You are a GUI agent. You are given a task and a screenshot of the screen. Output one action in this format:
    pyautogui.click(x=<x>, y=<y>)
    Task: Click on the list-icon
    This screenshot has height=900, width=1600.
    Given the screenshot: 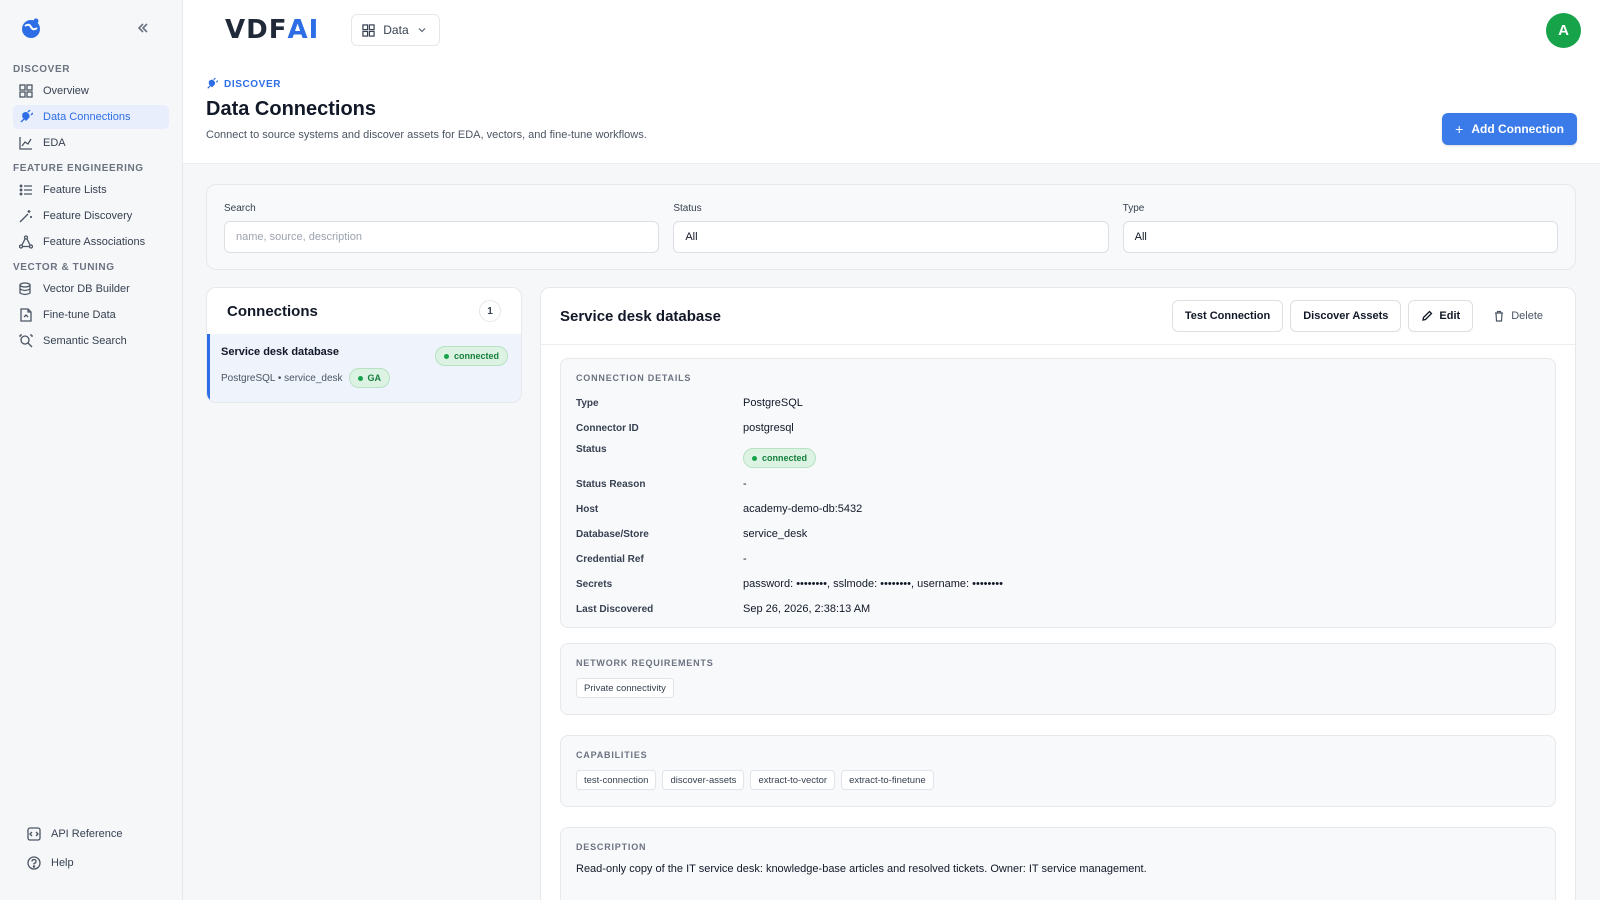 What is the action you would take?
    pyautogui.click(x=25, y=190)
    